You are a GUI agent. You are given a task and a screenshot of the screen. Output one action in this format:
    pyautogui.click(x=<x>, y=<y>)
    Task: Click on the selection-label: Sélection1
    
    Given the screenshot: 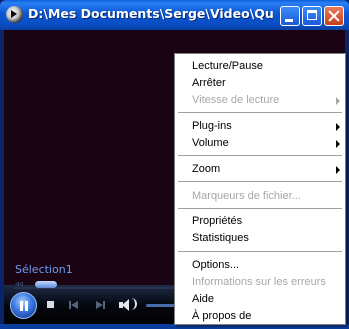 What is the action you would take?
    pyautogui.click(x=44, y=269)
    